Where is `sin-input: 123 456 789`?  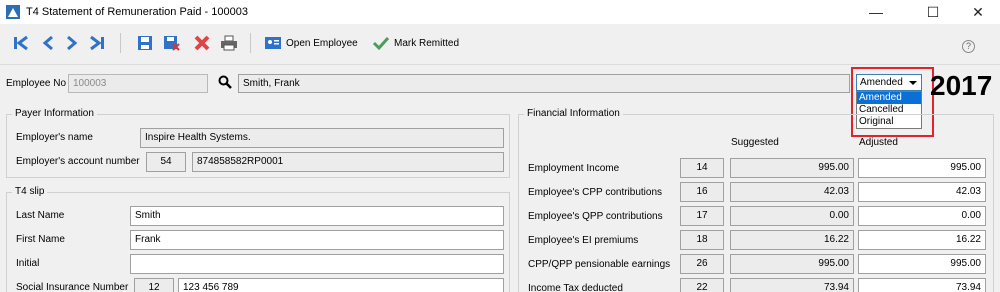 sin-input: 123 456 789 is located at coordinates (341, 285).